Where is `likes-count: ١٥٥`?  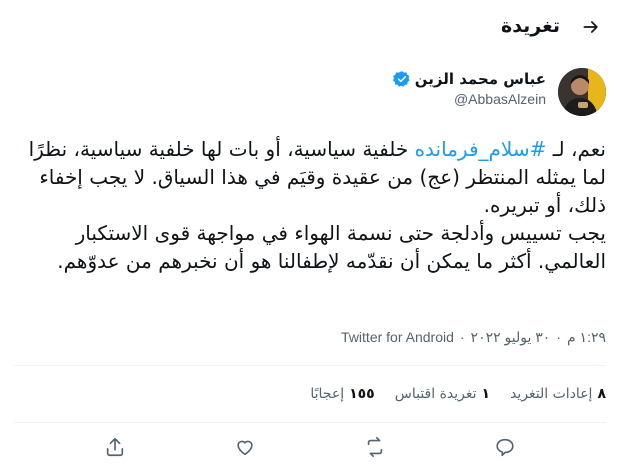
likes-count: ١٥٥ is located at coordinates (362, 394).